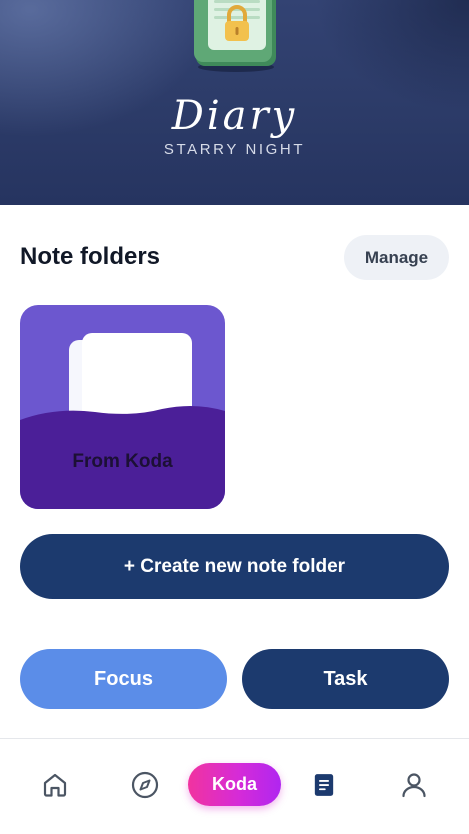 The image size is (469, 834). I want to click on folder-icon, so click(122, 421).